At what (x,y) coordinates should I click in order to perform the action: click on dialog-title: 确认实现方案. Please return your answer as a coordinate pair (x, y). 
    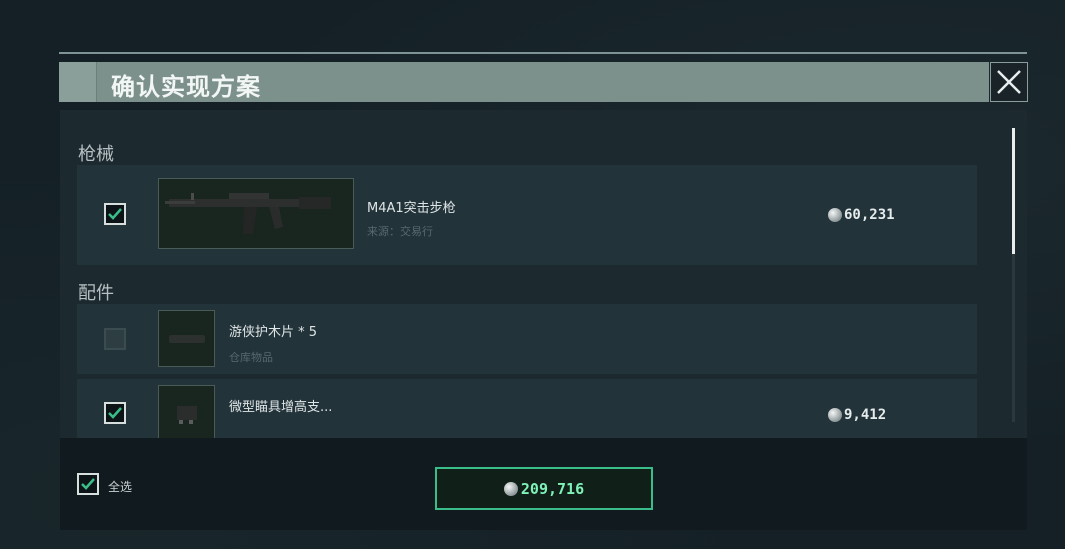
    Looking at the image, I should click on (186, 87).